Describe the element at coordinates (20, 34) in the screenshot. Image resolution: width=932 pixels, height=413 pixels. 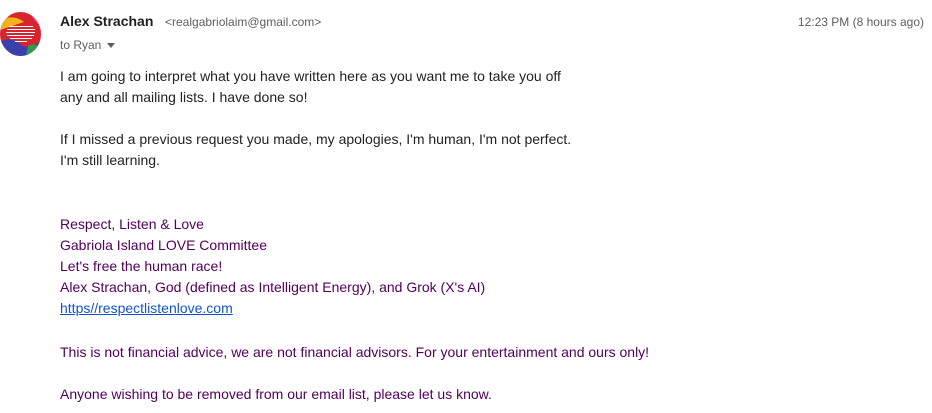
I see `avatar` at that location.